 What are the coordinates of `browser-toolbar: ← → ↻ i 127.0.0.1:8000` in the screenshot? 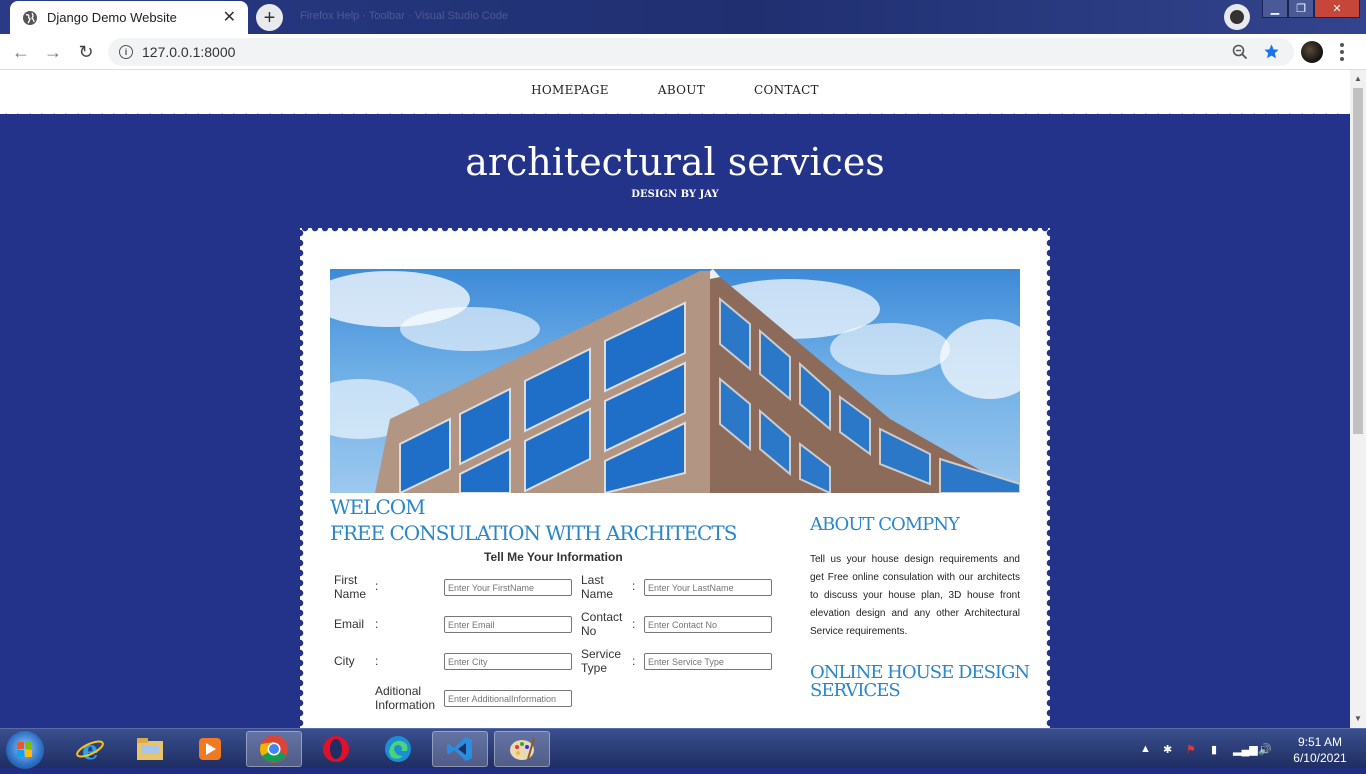 It's located at (683, 52).